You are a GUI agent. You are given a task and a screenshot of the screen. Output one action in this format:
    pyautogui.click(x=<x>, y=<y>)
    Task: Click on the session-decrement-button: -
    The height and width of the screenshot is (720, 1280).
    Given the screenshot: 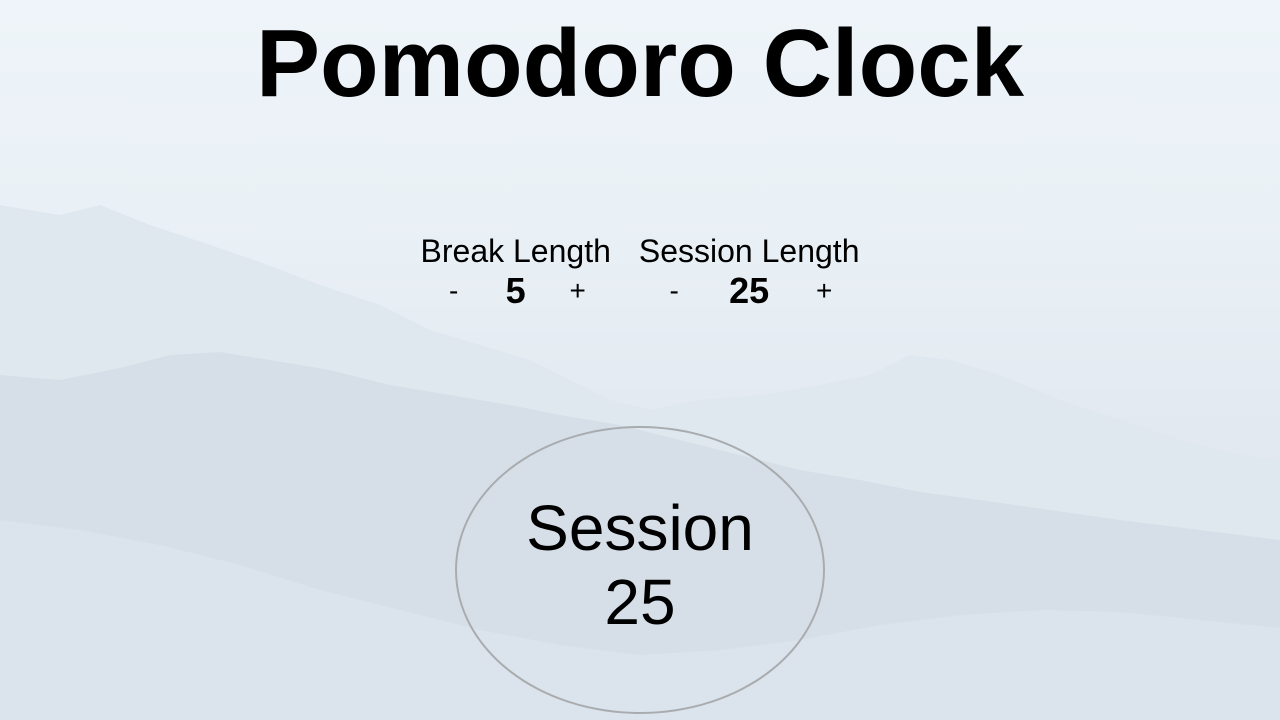 What is the action you would take?
    pyautogui.click(x=674, y=291)
    